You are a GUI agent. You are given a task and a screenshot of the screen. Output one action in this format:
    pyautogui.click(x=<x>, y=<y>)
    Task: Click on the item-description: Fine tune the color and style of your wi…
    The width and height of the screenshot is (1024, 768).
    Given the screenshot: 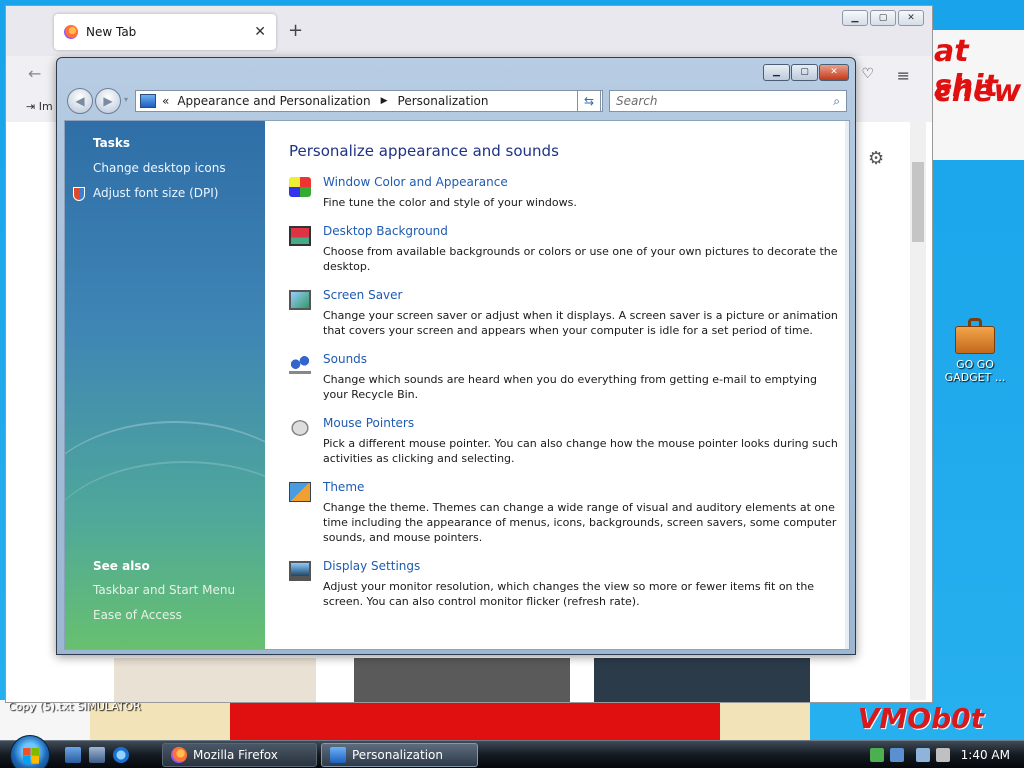 What is the action you would take?
    pyautogui.click(x=450, y=202)
    